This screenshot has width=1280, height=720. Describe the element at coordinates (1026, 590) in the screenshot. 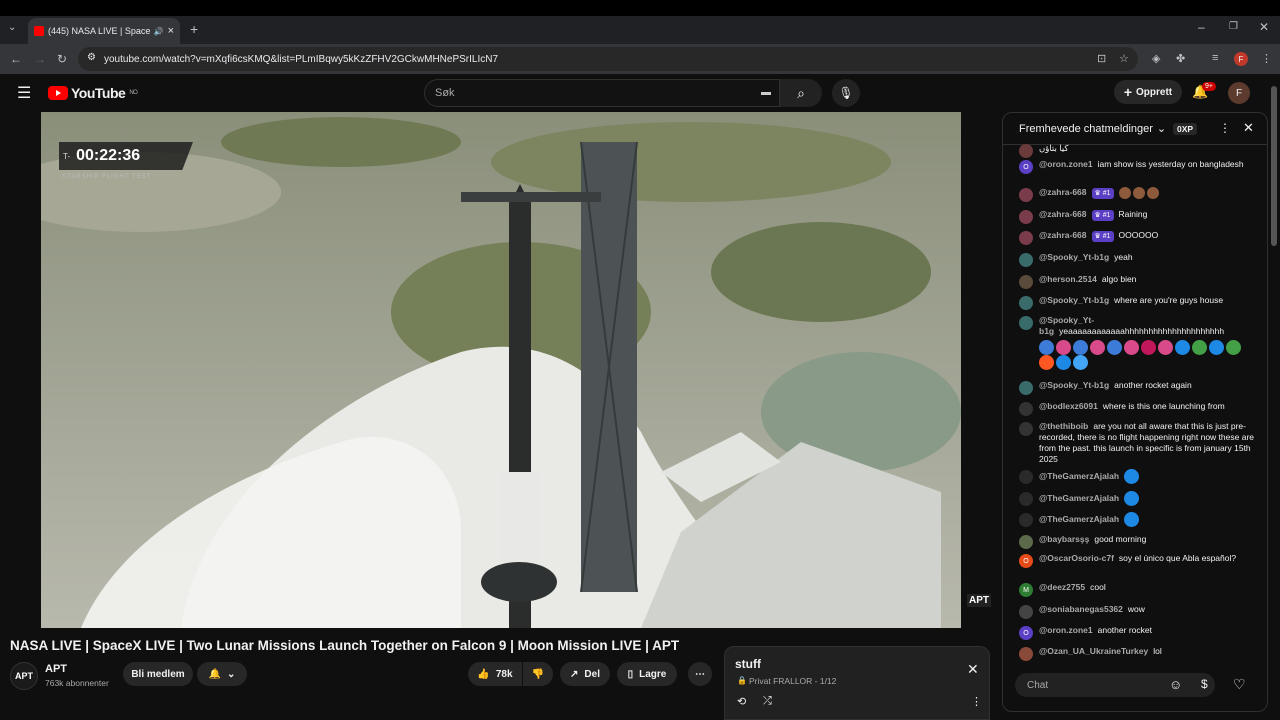

I see `chat-avatar: M` at that location.